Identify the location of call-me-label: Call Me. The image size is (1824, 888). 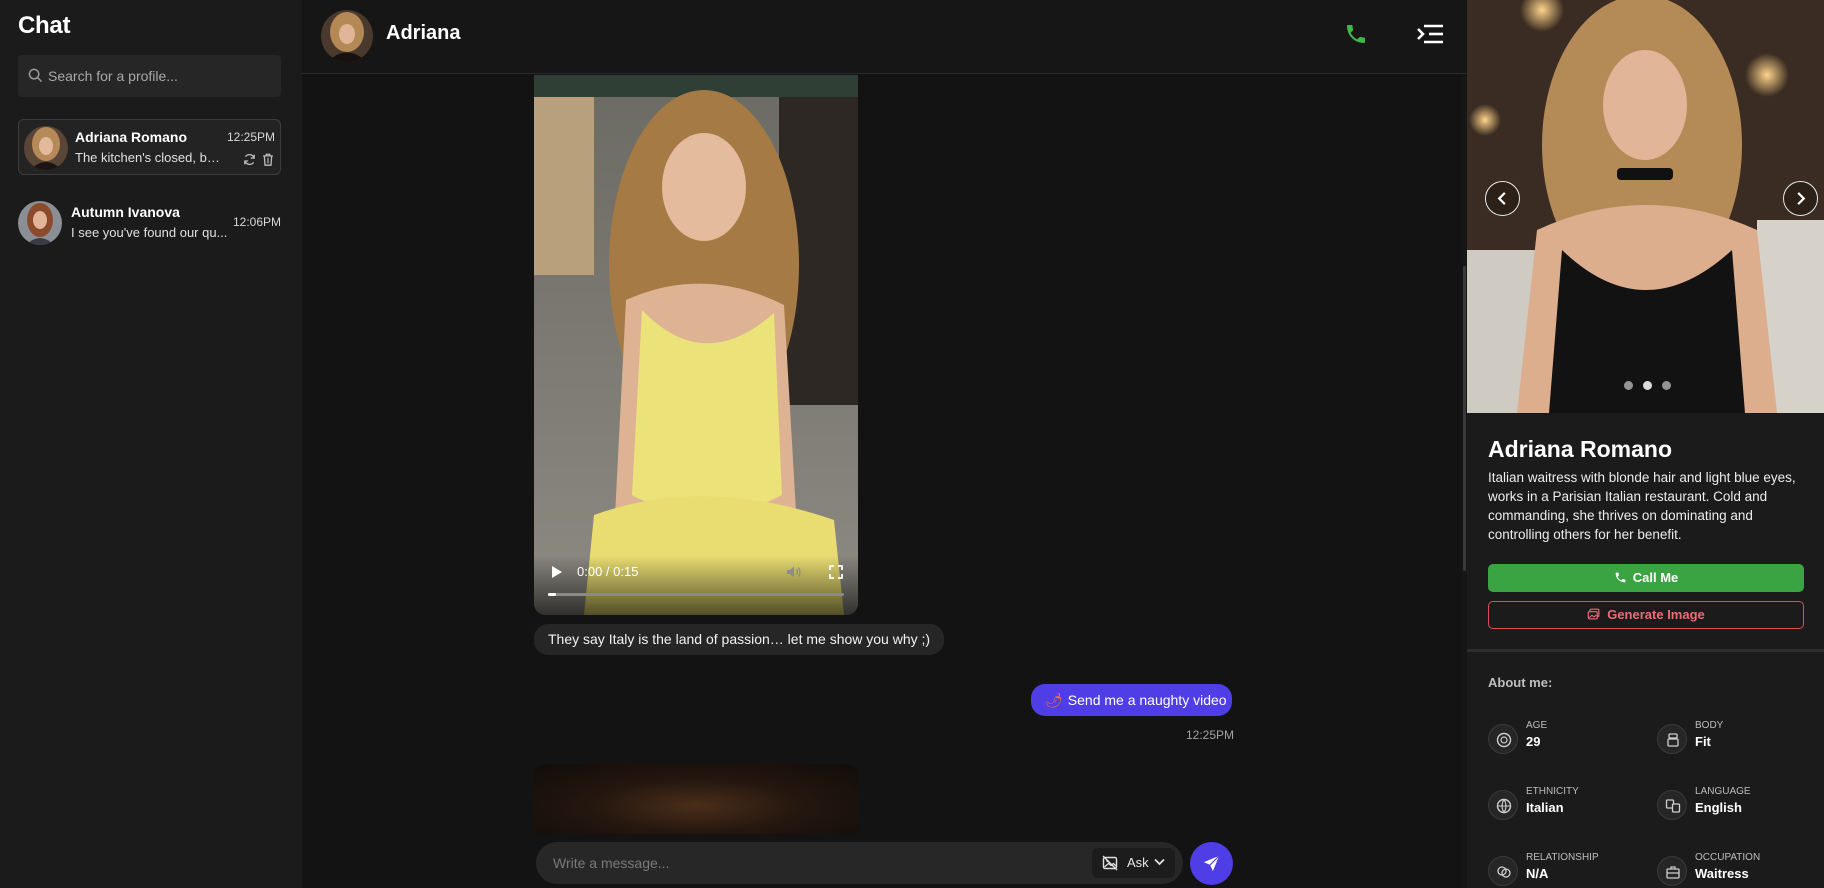
(1655, 577).